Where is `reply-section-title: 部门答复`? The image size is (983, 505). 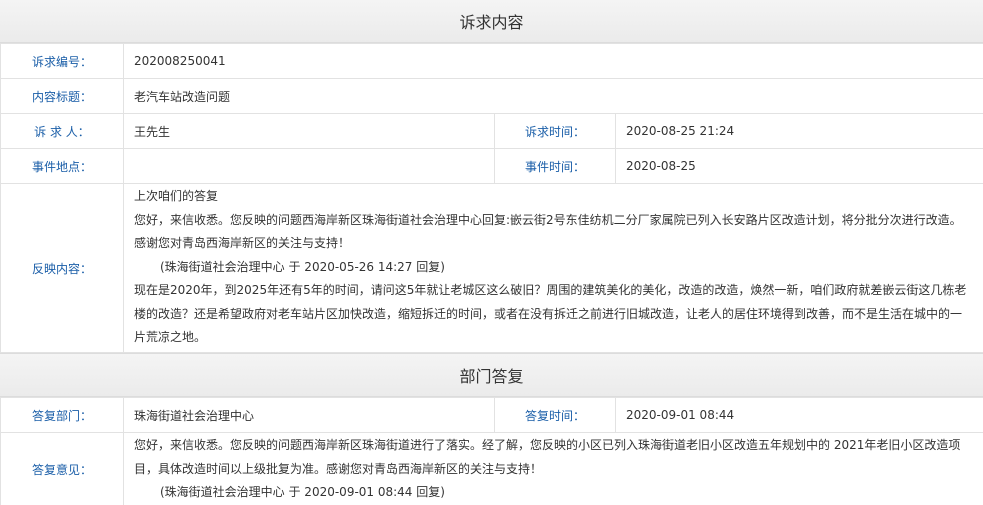 reply-section-title: 部门答复 is located at coordinates (491, 375).